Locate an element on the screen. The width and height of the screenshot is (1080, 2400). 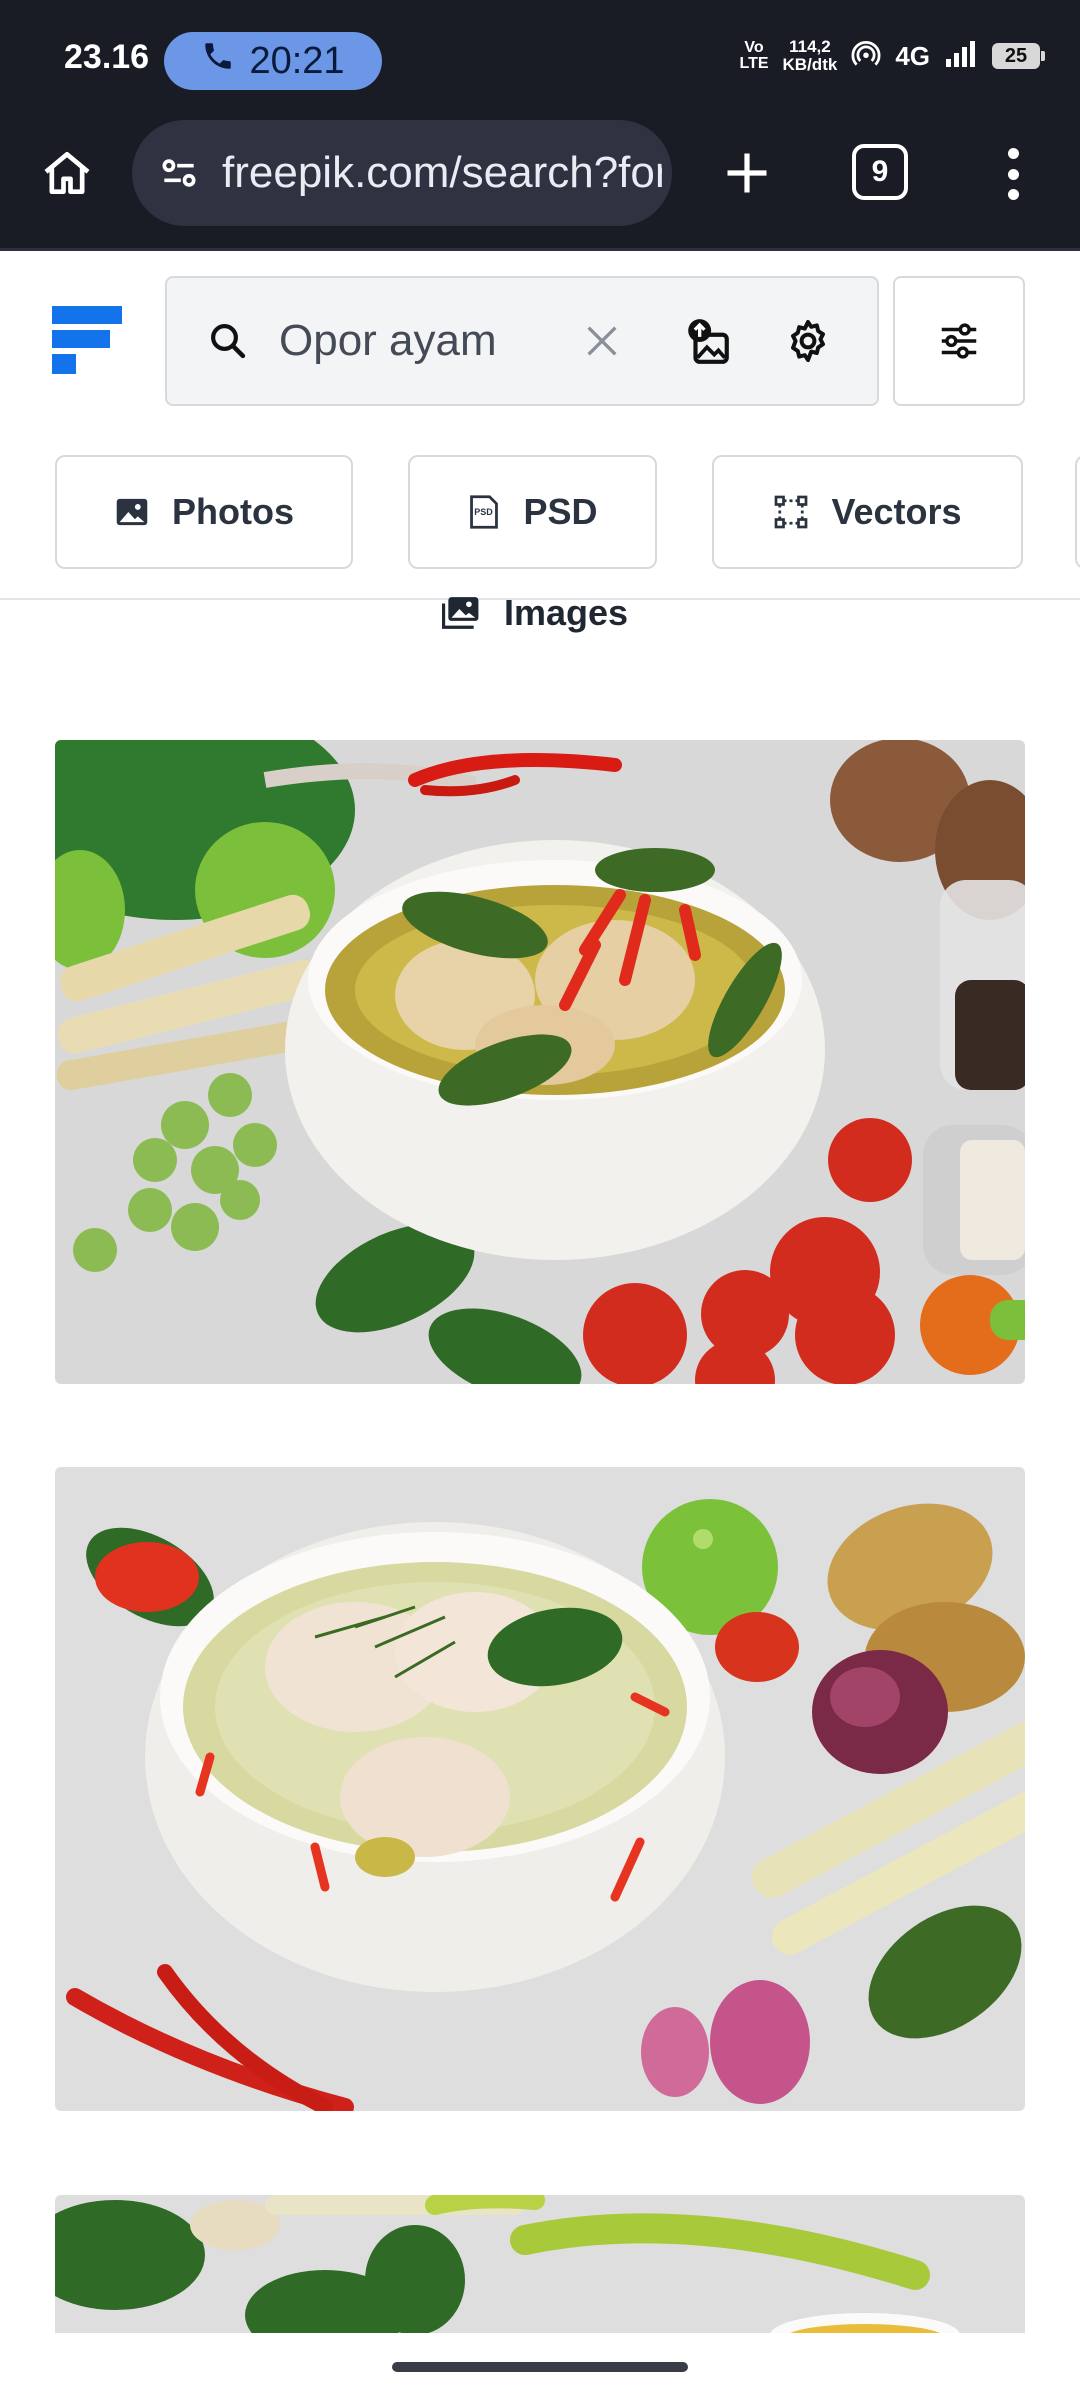
images-tab-label: Images is located at coordinates (566, 612).